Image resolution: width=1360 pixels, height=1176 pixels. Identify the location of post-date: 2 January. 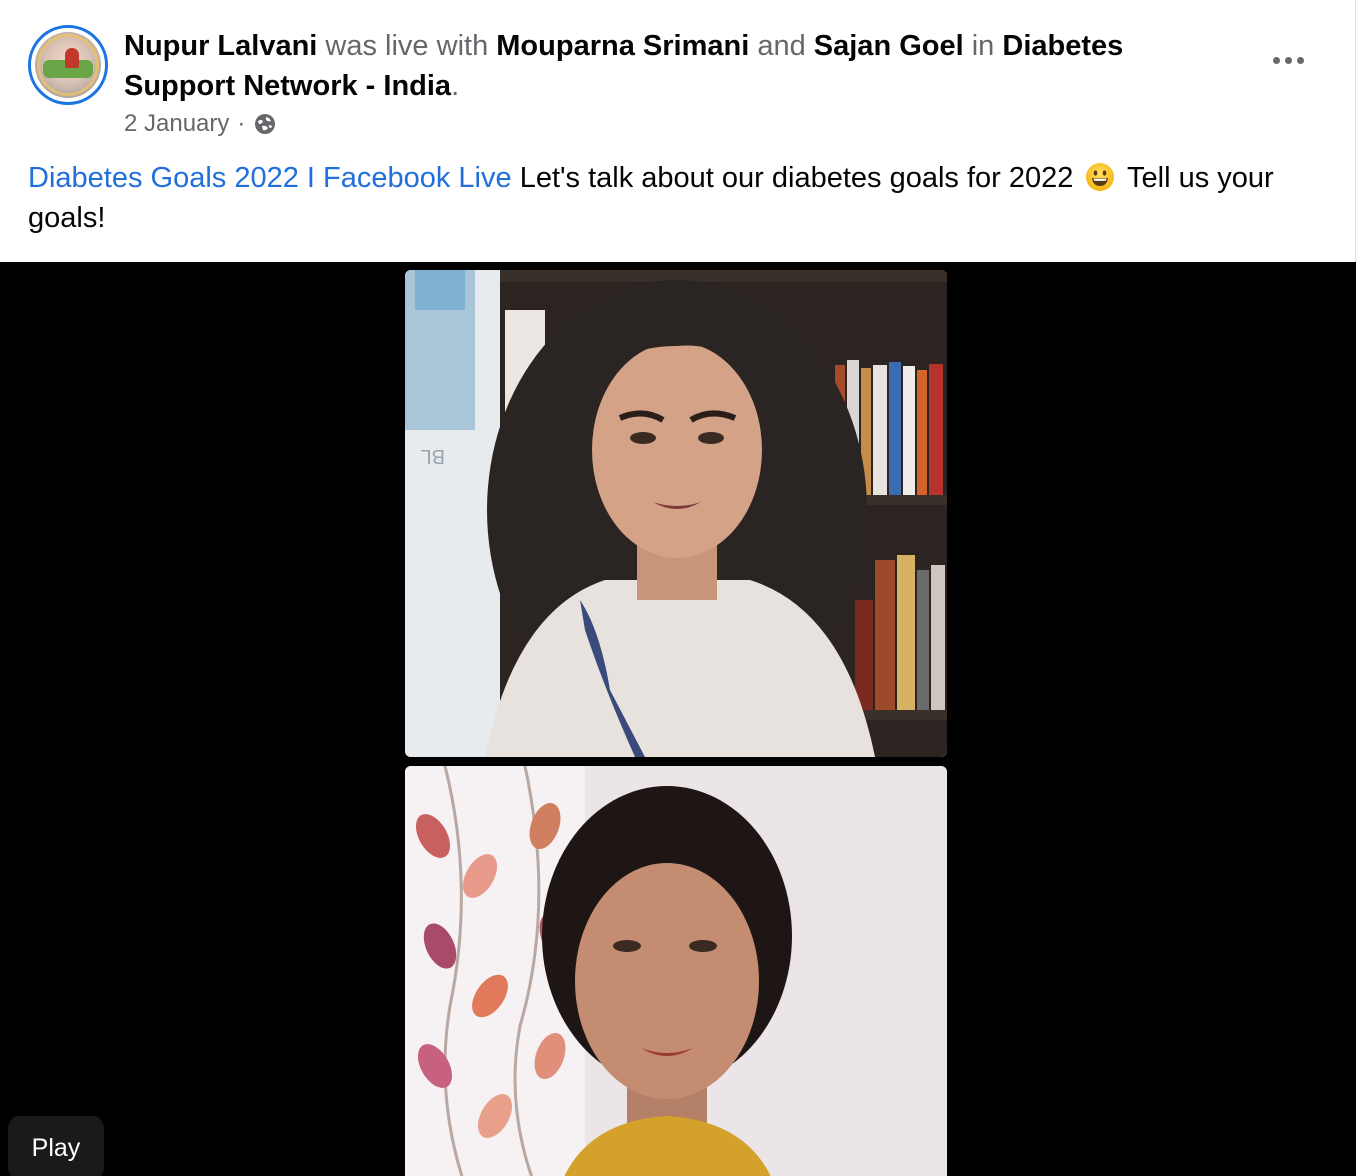
(176, 124).